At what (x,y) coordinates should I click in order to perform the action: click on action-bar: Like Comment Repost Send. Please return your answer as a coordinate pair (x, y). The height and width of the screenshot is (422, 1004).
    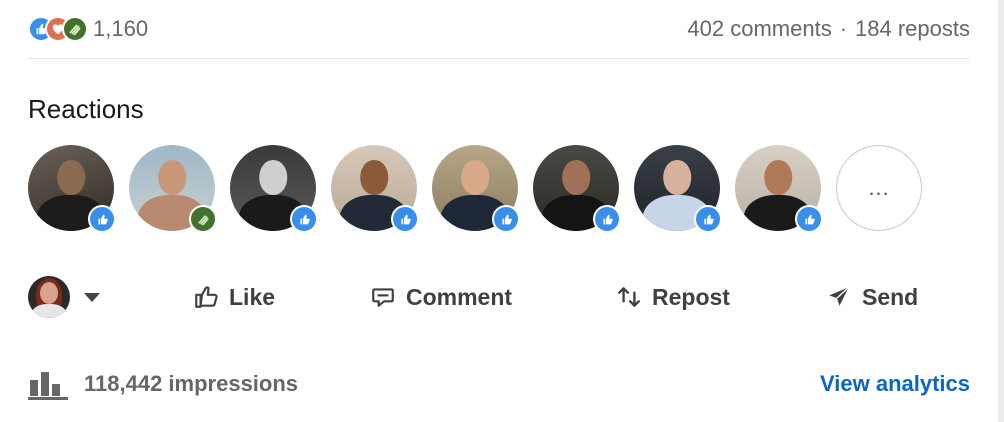
    Looking at the image, I should click on (499, 297).